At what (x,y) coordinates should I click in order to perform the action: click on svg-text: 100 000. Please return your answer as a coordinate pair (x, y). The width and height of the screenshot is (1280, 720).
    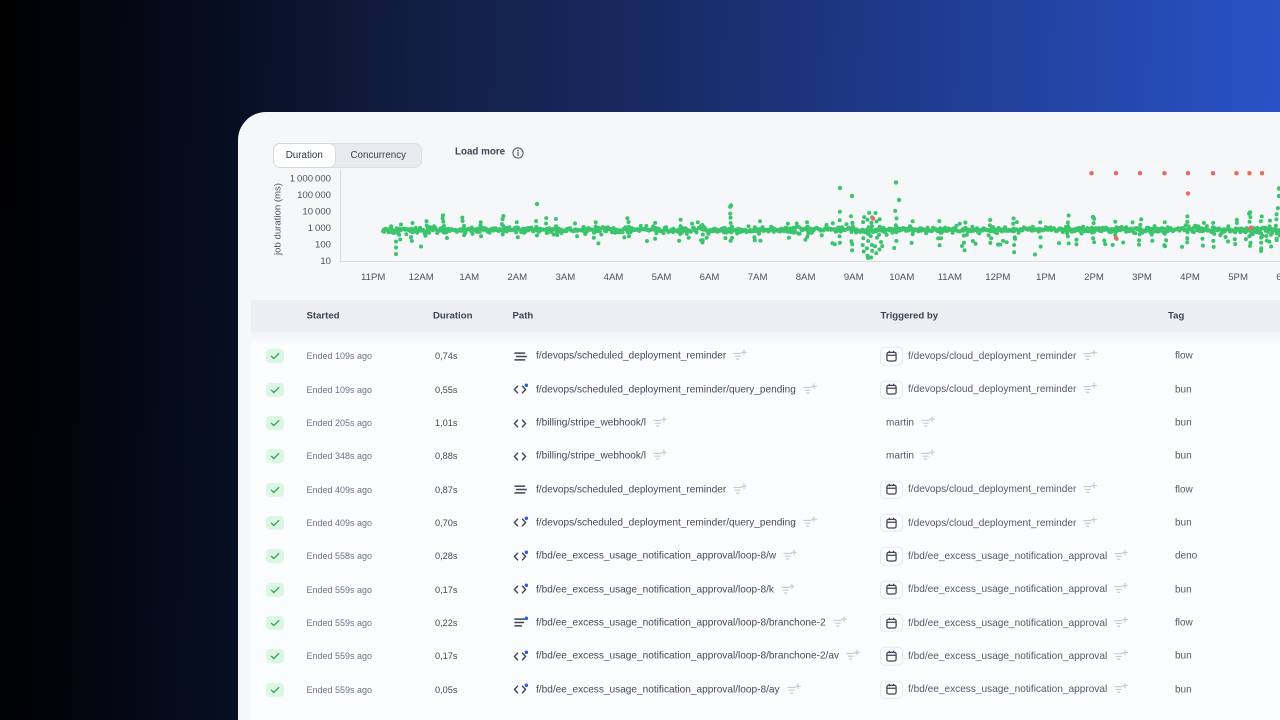
    Looking at the image, I should click on (314, 195).